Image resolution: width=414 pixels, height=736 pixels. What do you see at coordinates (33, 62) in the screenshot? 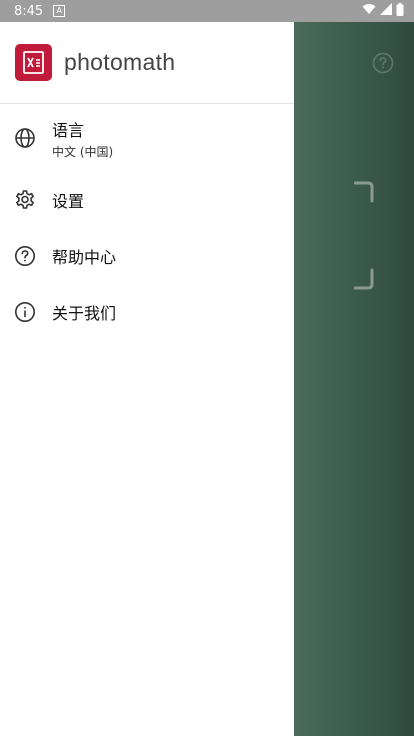
I see `photomath-logo-icon` at bounding box center [33, 62].